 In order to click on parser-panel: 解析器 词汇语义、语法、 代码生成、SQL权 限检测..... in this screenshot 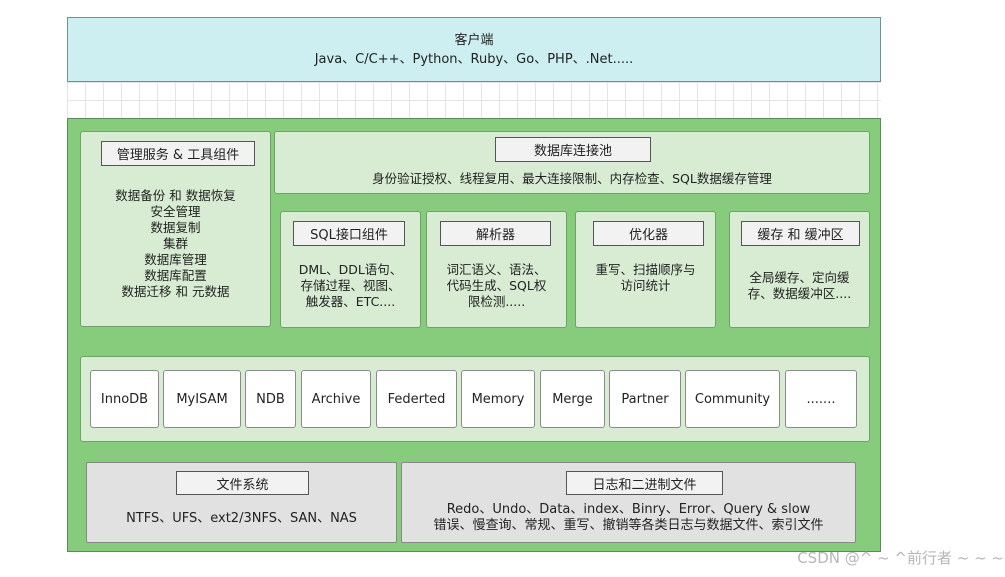, I will do `click(496, 269)`.